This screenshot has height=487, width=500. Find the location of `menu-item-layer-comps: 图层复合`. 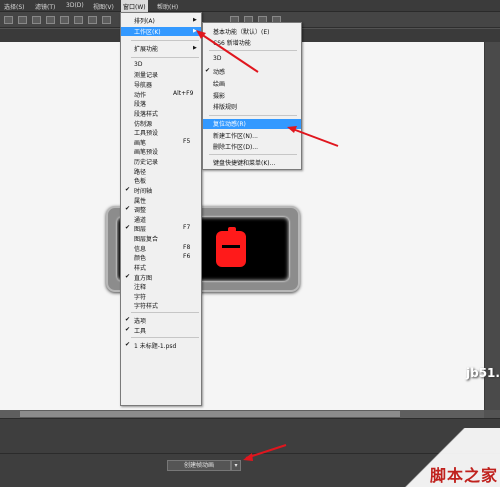

menu-item-layer-comps: 图层复合 is located at coordinates (146, 238).